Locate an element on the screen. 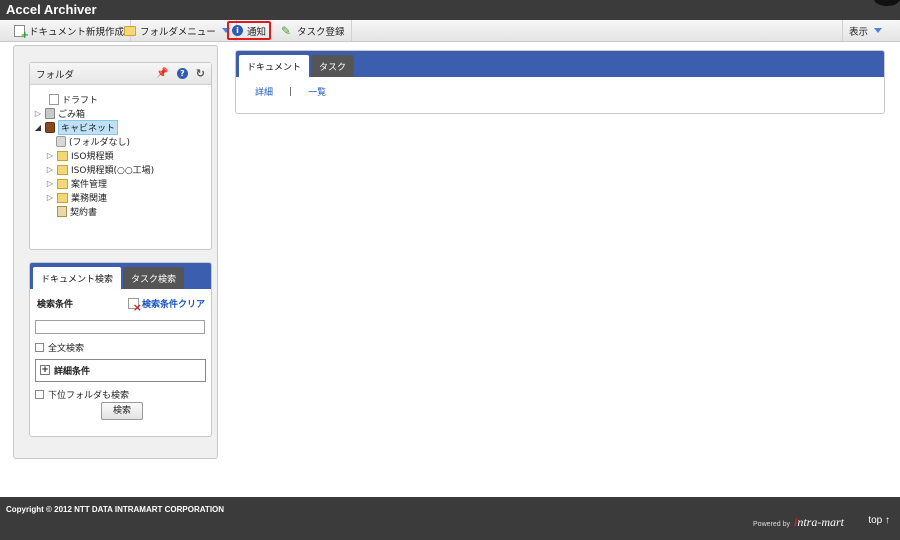 The image size is (900, 540). clear-conditions-link: 検索条件クリア is located at coordinates (166, 305).